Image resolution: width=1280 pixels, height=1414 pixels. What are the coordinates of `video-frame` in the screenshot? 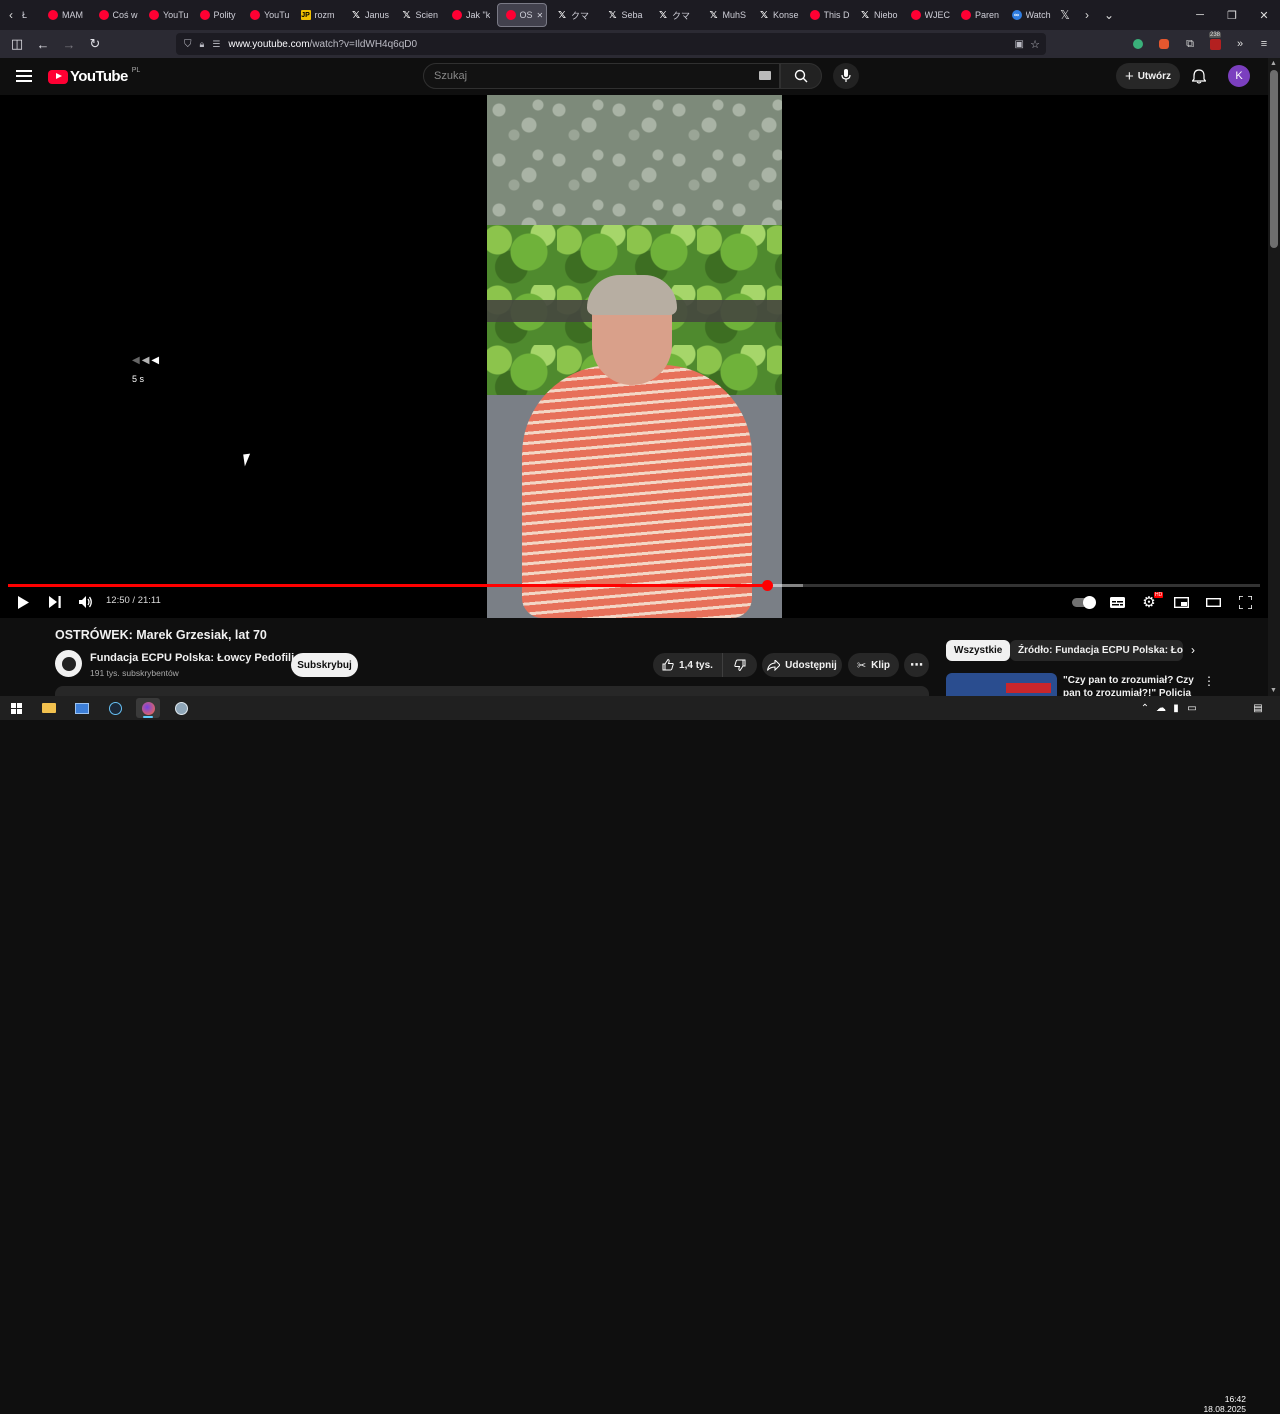 It's located at (634, 356).